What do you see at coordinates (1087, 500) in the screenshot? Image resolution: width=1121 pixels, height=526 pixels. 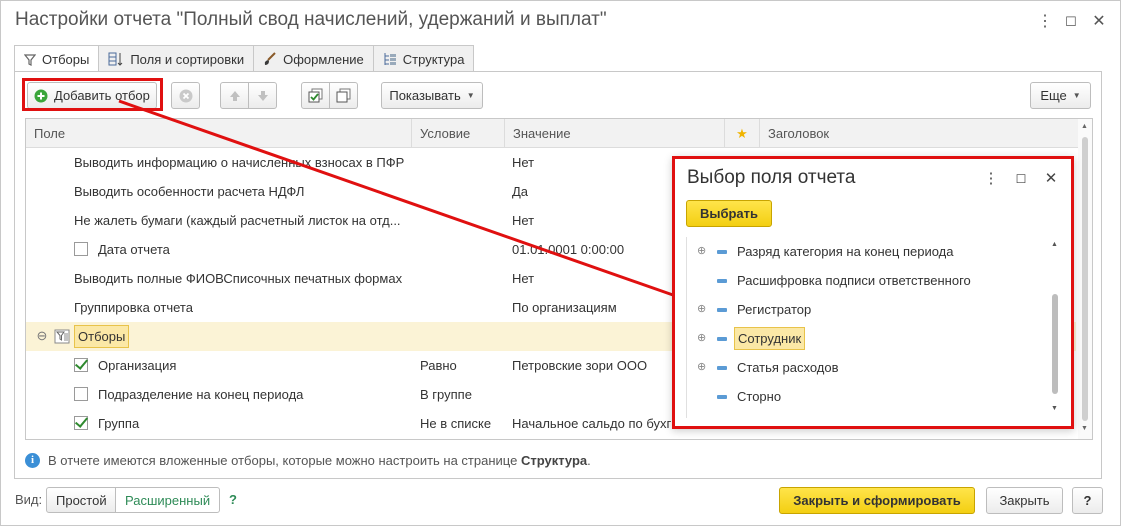 I see `help-button: ?` at bounding box center [1087, 500].